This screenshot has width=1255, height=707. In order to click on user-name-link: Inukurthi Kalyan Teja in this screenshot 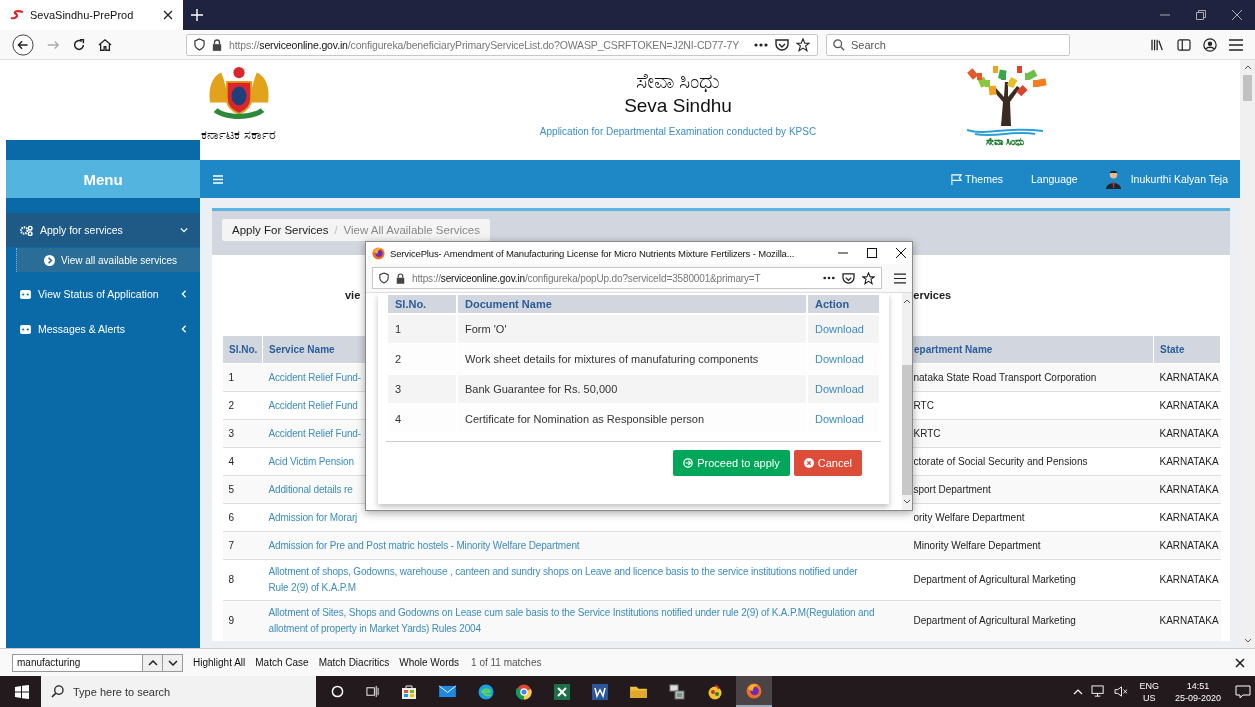, I will do `click(1179, 179)`.